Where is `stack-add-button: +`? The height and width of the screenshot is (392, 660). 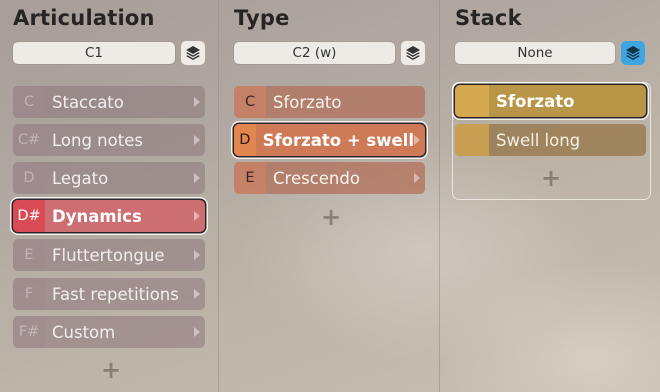
stack-add-button: + is located at coordinates (551, 178).